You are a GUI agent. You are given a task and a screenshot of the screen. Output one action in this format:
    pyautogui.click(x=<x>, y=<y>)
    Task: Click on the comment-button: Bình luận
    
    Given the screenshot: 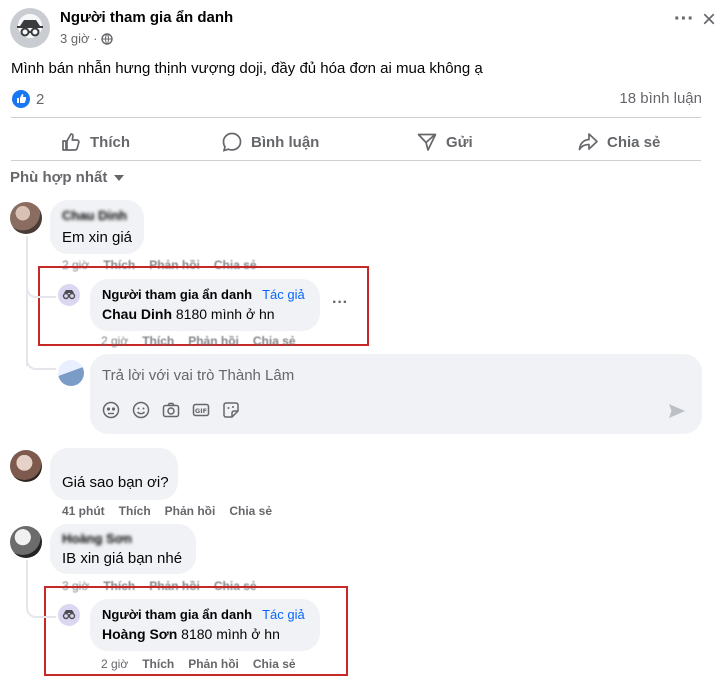 What is the action you would take?
    pyautogui.click(x=270, y=142)
    